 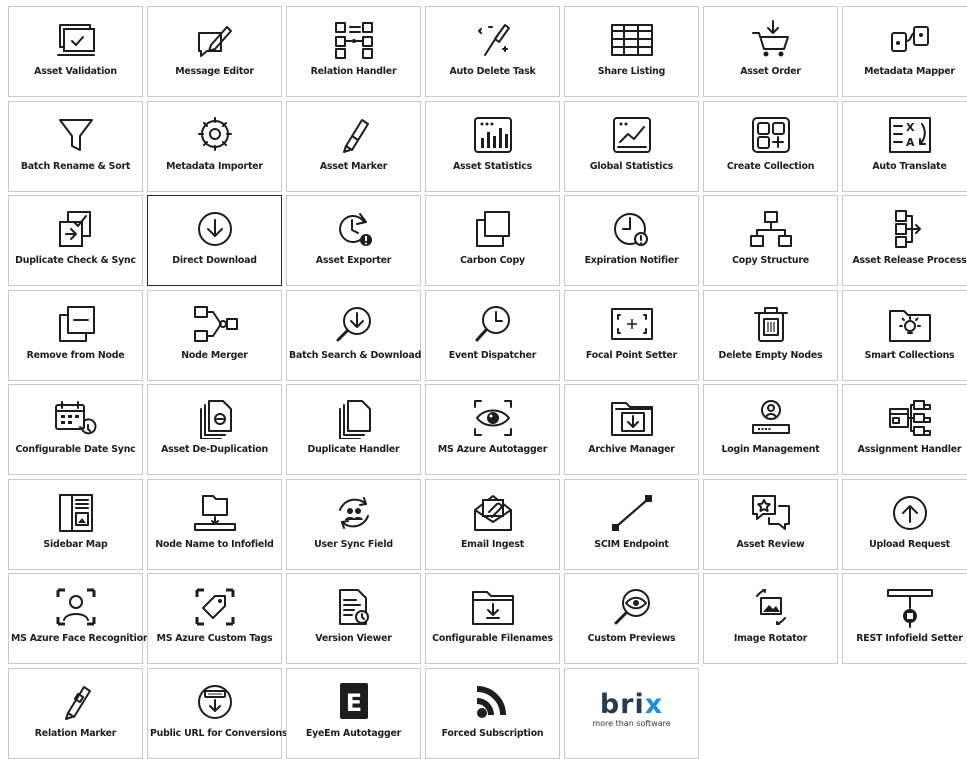 I want to click on tile-node-name-to-infofield: Node Name to Infofield, so click(x=214, y=524).